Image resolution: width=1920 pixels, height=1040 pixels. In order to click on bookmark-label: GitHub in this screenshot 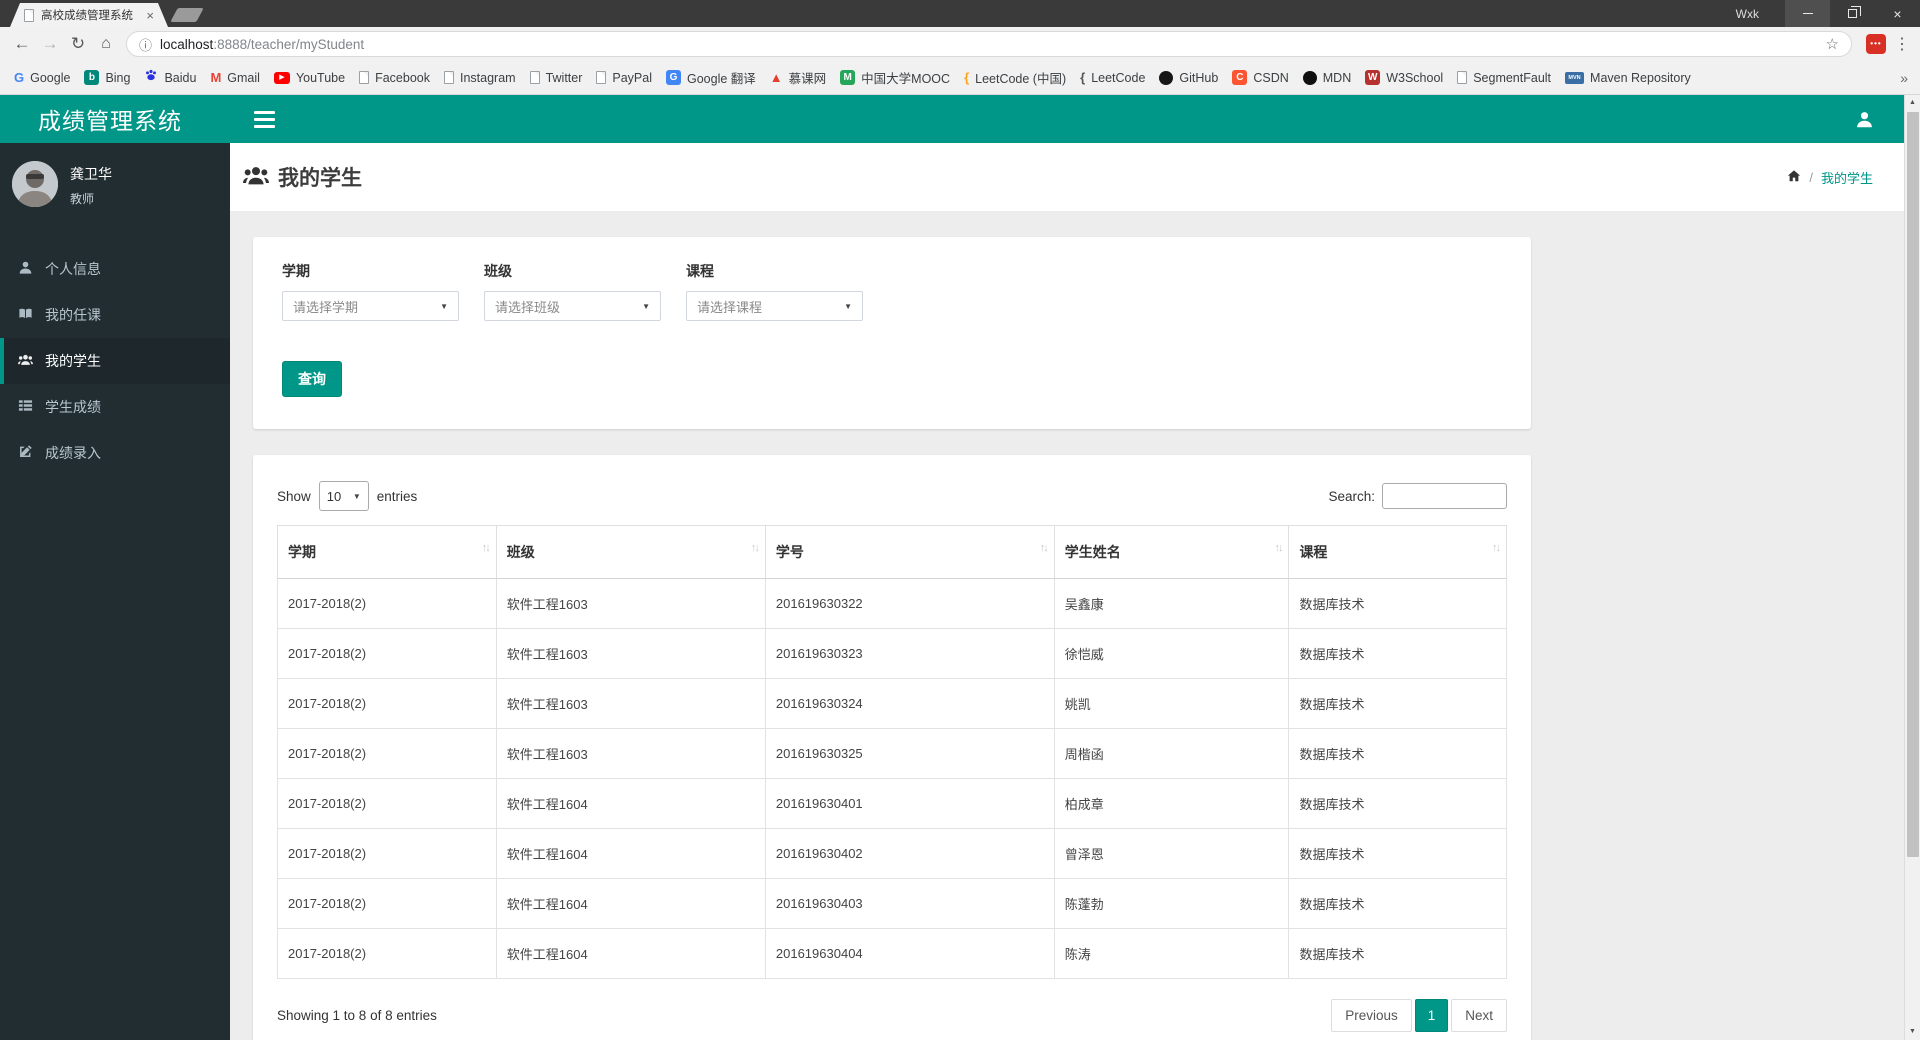, I will do `click(1199, 77)`.